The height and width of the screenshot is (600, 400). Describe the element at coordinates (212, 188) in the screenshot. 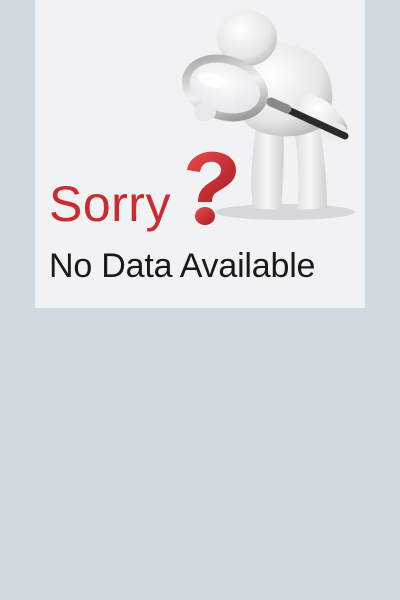

I see `question-mark-icon` at that location.